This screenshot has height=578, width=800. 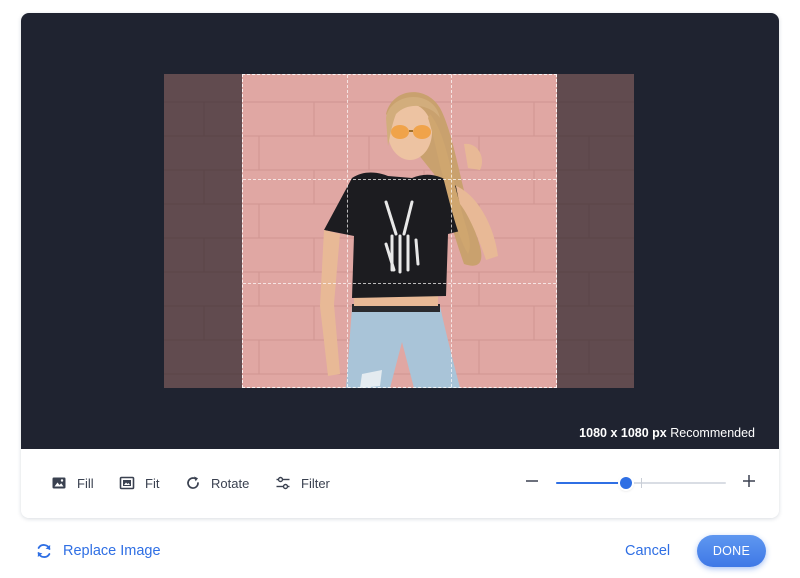 I want to click on filter-button: Filter, so click(x=302, y=483).